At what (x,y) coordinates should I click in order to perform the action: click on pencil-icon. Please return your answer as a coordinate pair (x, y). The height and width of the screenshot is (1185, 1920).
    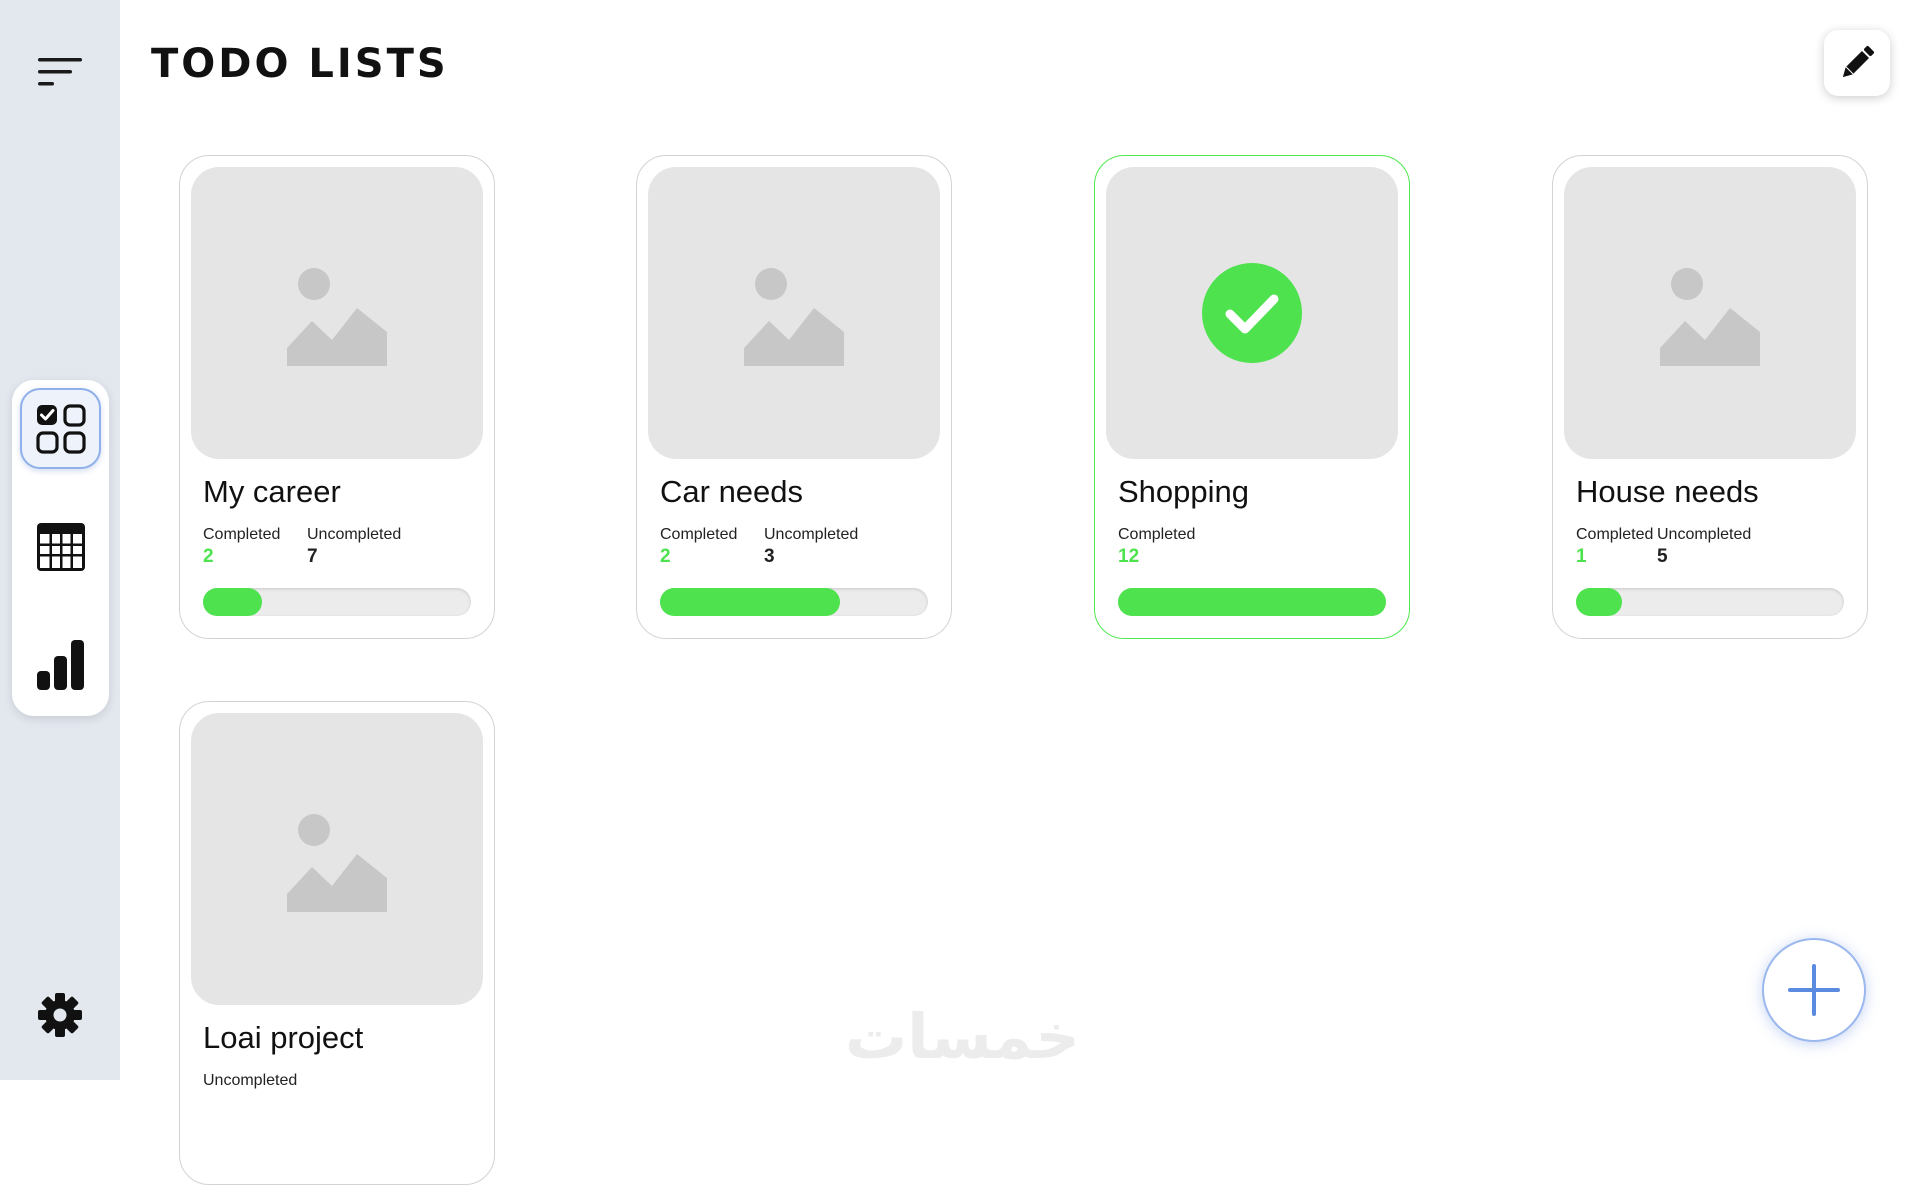
    Looking at the image, I should click on (1858, 61).